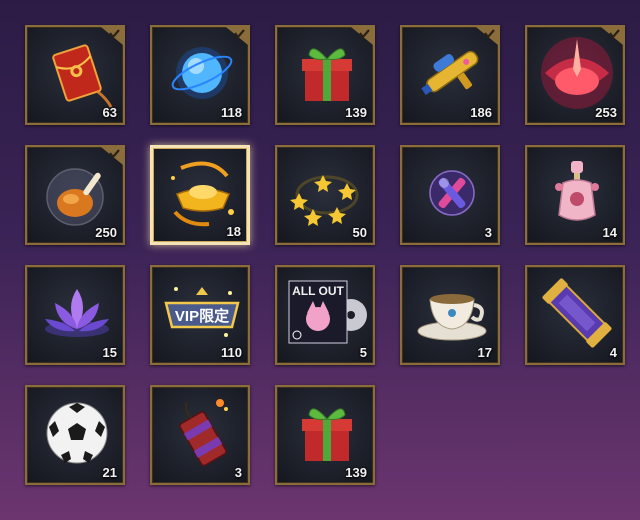  I want to click on inventory-slot-music-album: ALL OUT 5, so click(325, 315).